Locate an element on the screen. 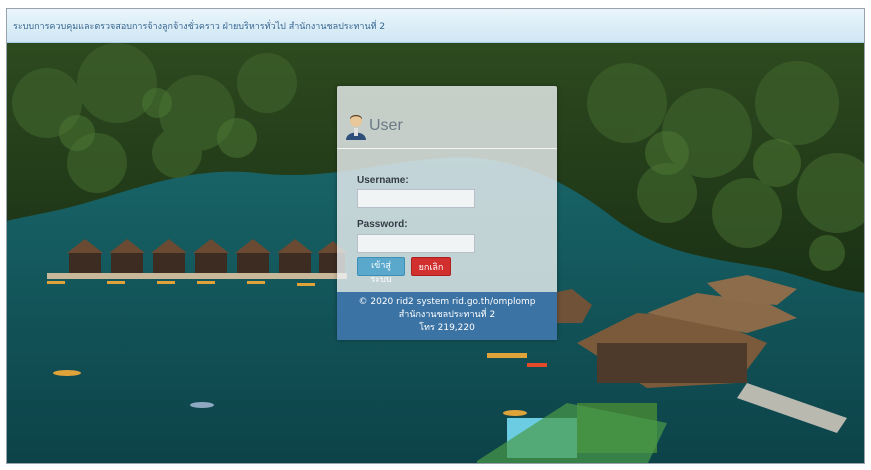  username-input is located at coordinates (416, 198).